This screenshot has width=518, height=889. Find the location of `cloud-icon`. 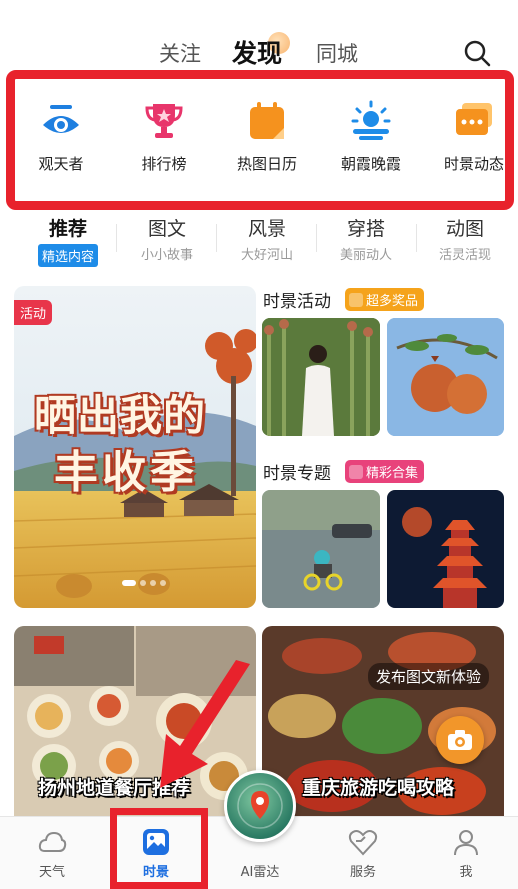

cloud-icon is located at coordinates (52, 841).